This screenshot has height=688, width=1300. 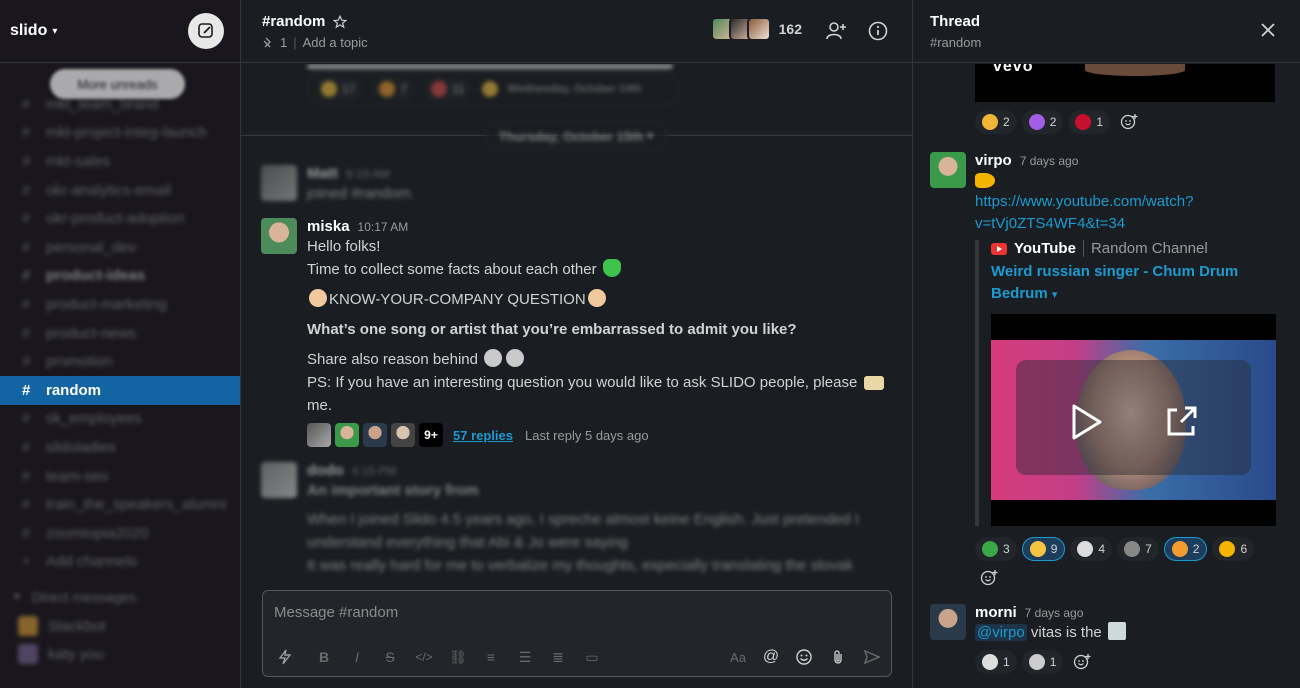 I want to click on sidebar-item-product-marketing: # product-marketing, so click(x=120, y=304).